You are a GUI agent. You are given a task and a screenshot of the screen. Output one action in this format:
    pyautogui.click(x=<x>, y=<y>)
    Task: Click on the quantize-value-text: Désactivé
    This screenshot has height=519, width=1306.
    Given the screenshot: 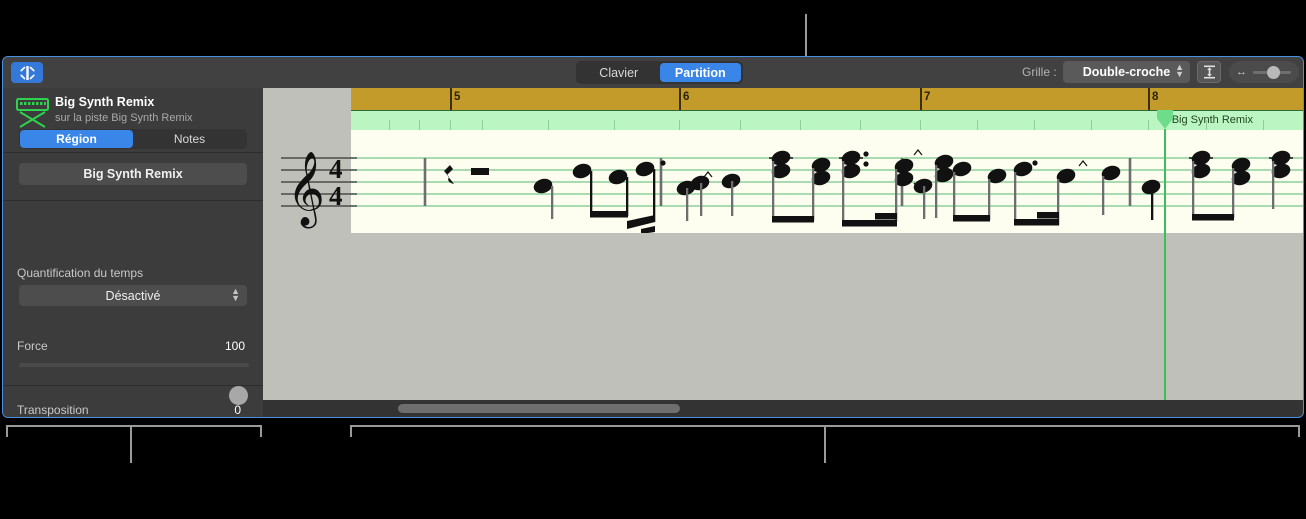 What is the action you would take?
    pyautogui.click(x=133, y=295)
    